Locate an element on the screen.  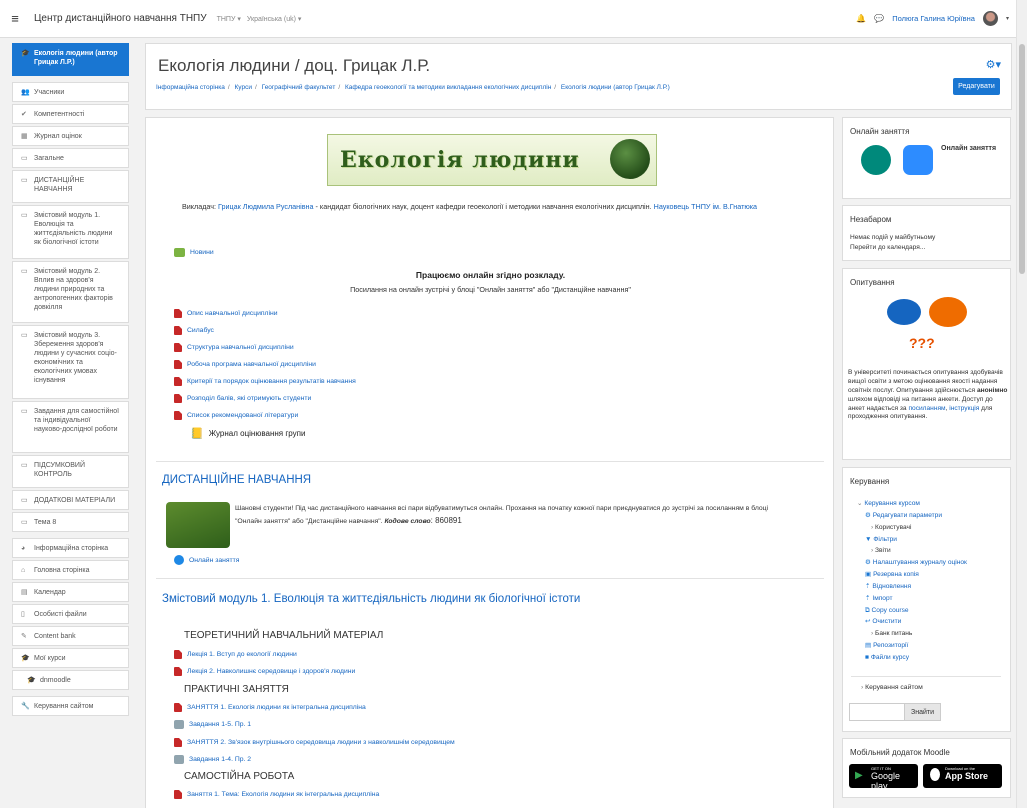
resource-link: Силабус is located at coordinates (200, 330).